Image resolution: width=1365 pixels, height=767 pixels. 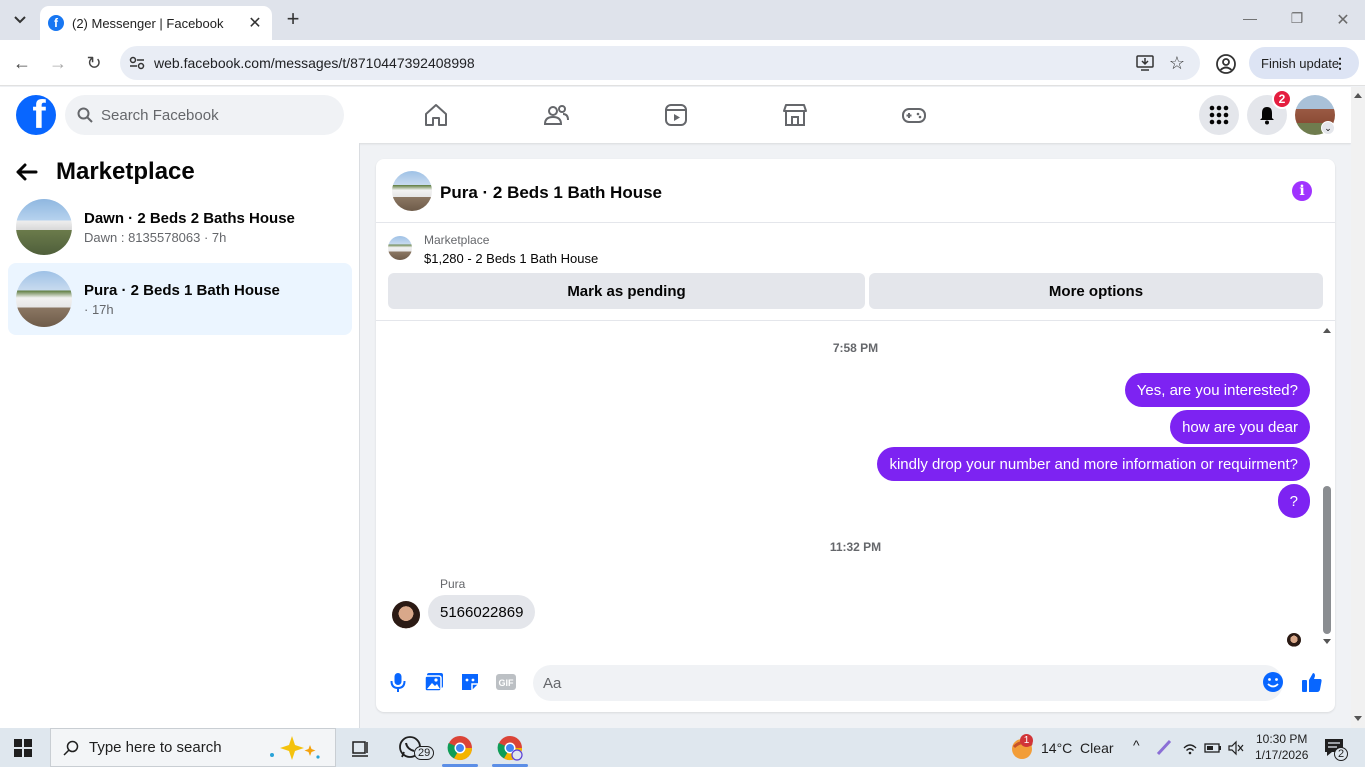 What do you see at coordinates (434, 682) in the screenshot?
I see `photo-icon` at bounding box center [434, 682].